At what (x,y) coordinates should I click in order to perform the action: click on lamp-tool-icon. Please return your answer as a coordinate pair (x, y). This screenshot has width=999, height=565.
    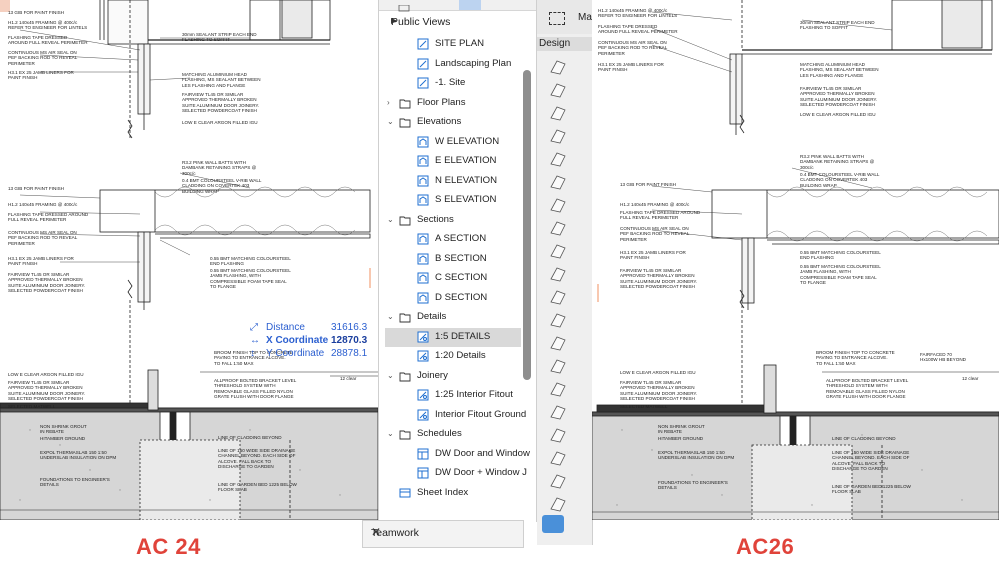
    Looking at the image, I should click on (558, 458).